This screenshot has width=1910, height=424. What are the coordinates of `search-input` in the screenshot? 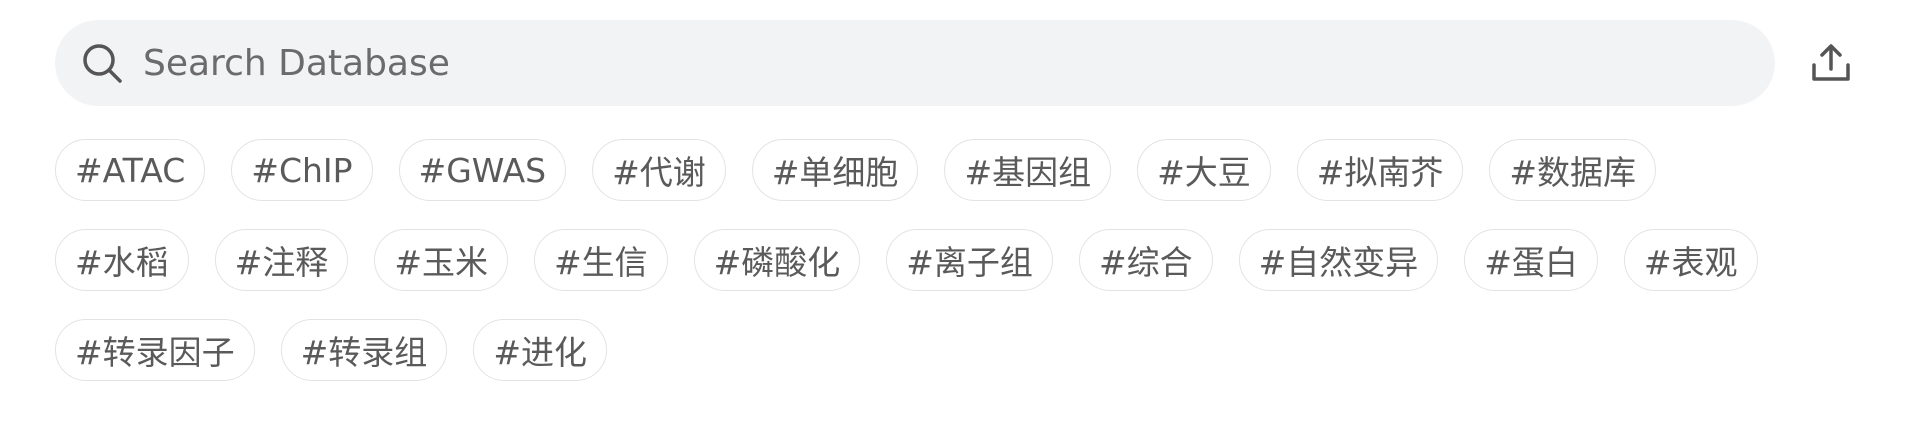 It's located at (893, 63).